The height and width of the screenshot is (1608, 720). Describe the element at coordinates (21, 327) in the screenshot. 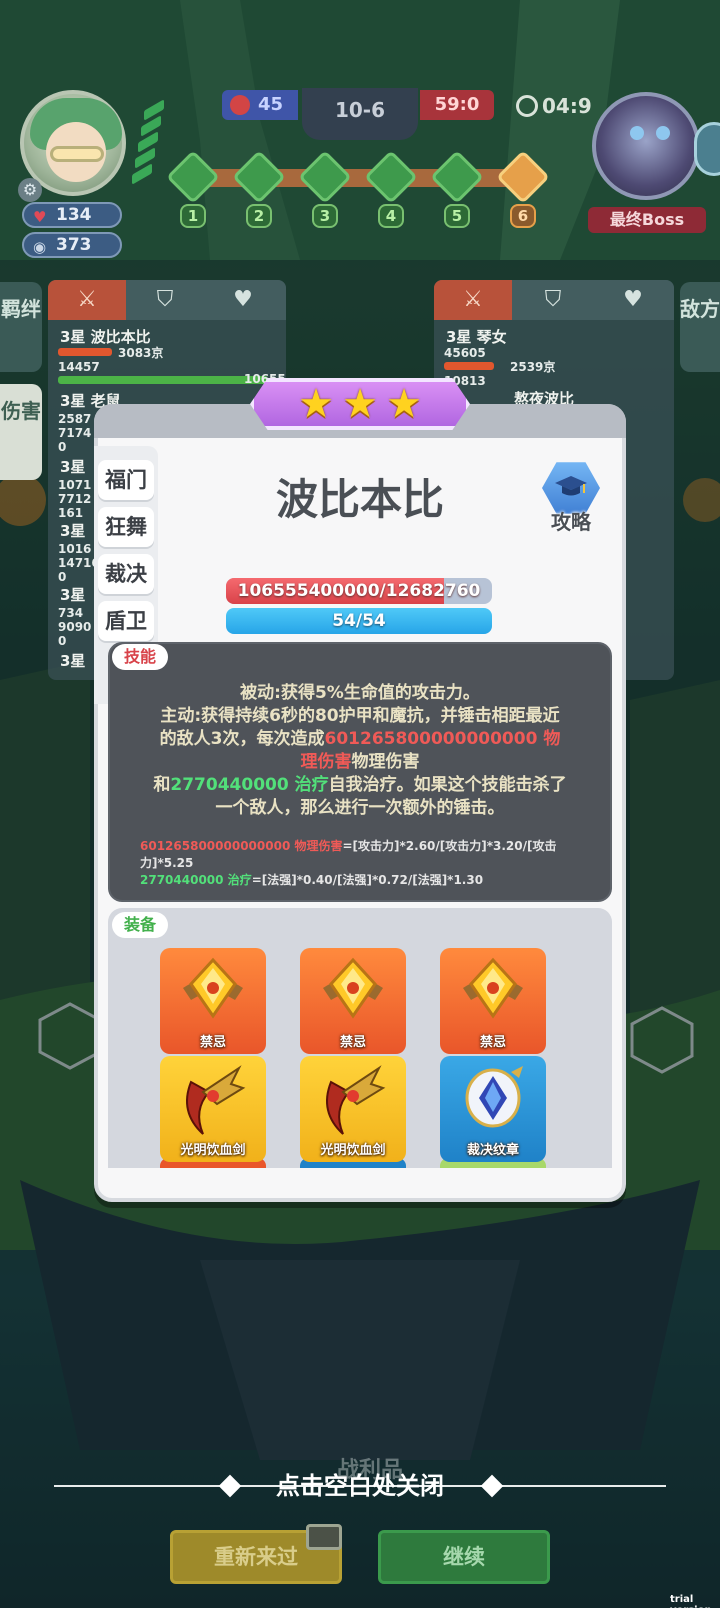

I see `tab-bonds: 羁绊` at that location.